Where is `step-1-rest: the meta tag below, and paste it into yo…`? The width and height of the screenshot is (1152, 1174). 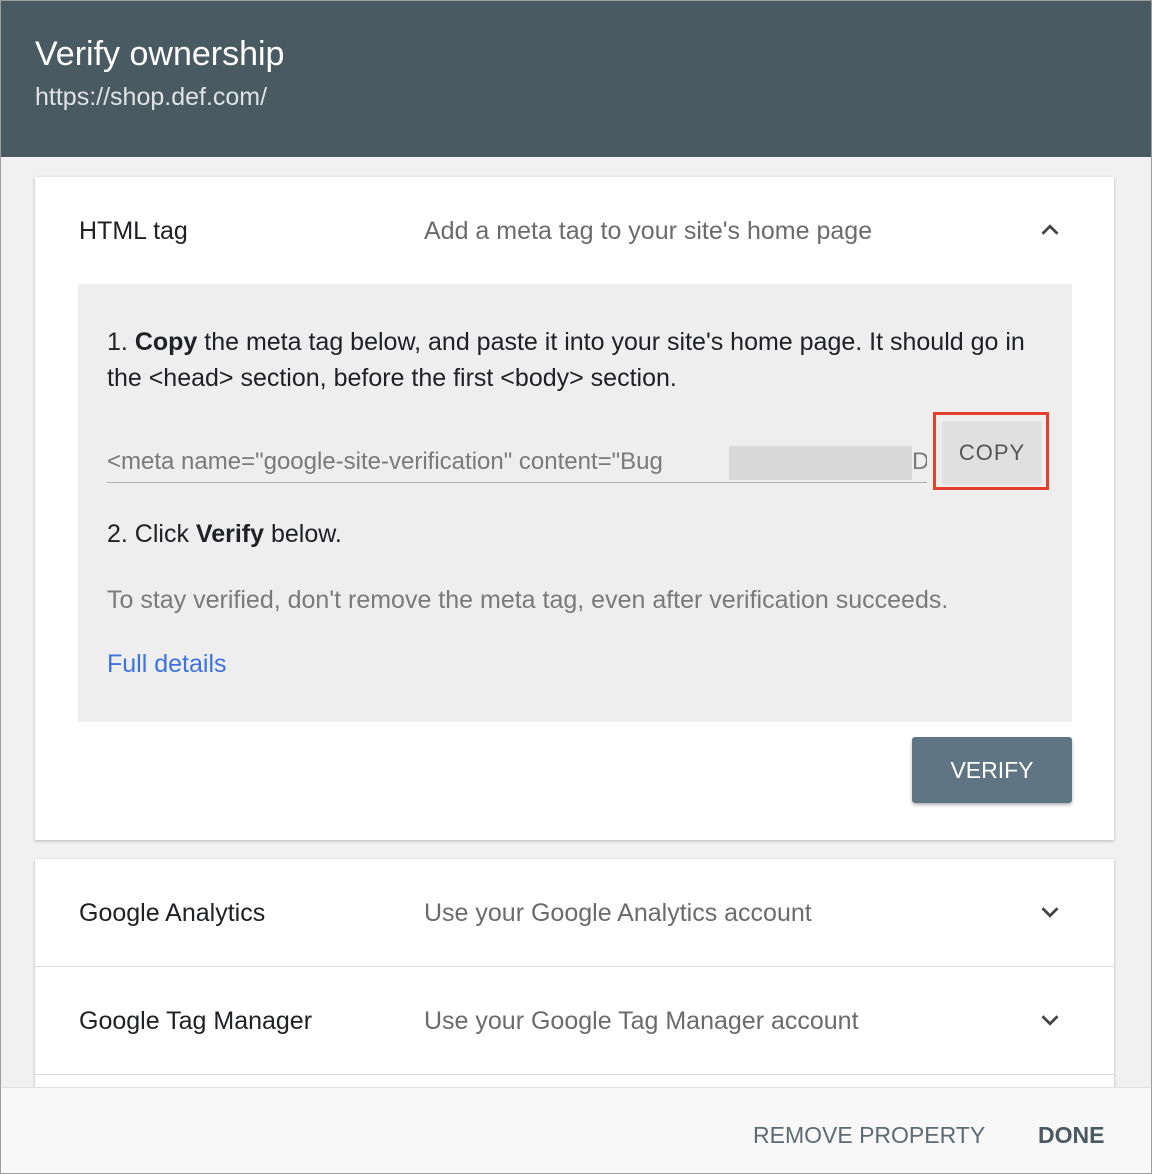
step-1-rest: the meta tag below, and paste it into yo… is located at coordinates (566, 360).